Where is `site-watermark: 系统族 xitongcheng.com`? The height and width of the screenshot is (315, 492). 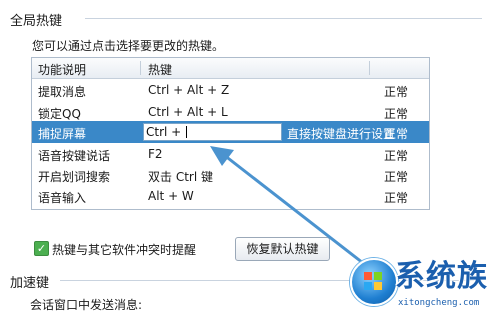
site-watermark: 系统族 xitongcheng.com is located at coordinates (419, 285).